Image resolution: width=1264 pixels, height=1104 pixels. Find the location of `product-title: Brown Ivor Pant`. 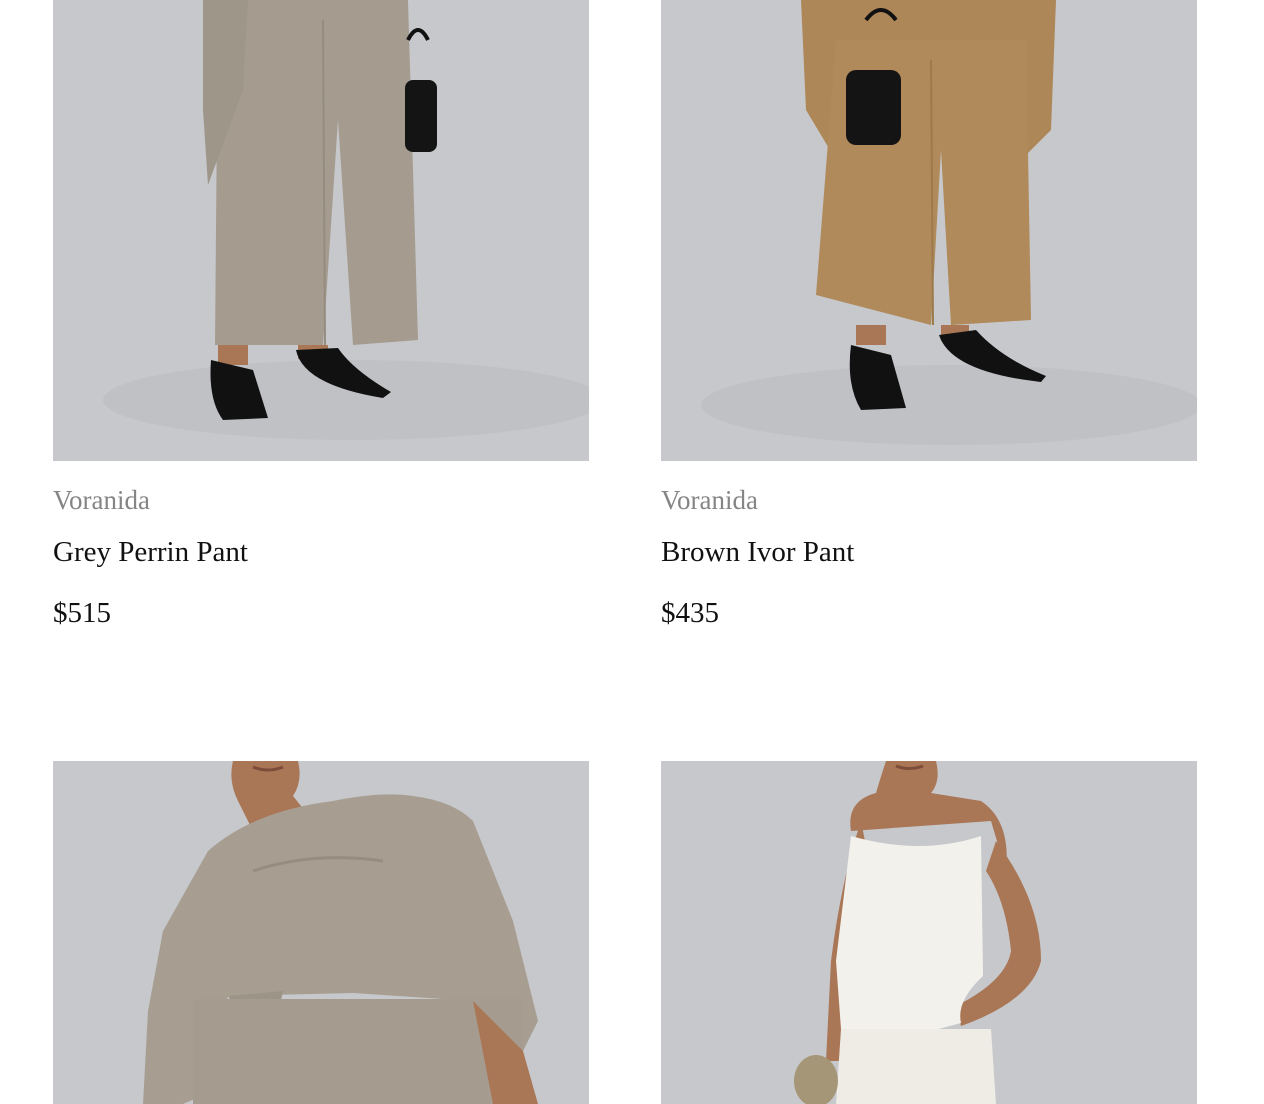

product-title: Brown Ivor Pant is located at coordinates (757, 552).